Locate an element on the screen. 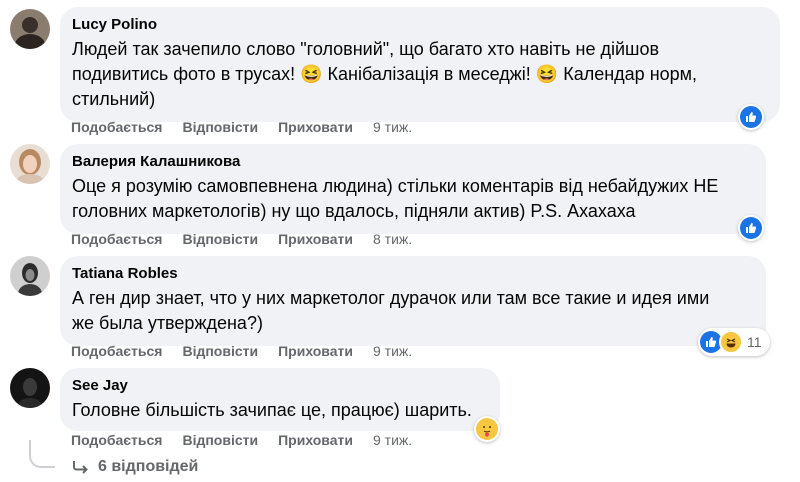 The height and width of the screenshot is (482, 800). reaction-summary: 11 is located at coordinates (734, 342).